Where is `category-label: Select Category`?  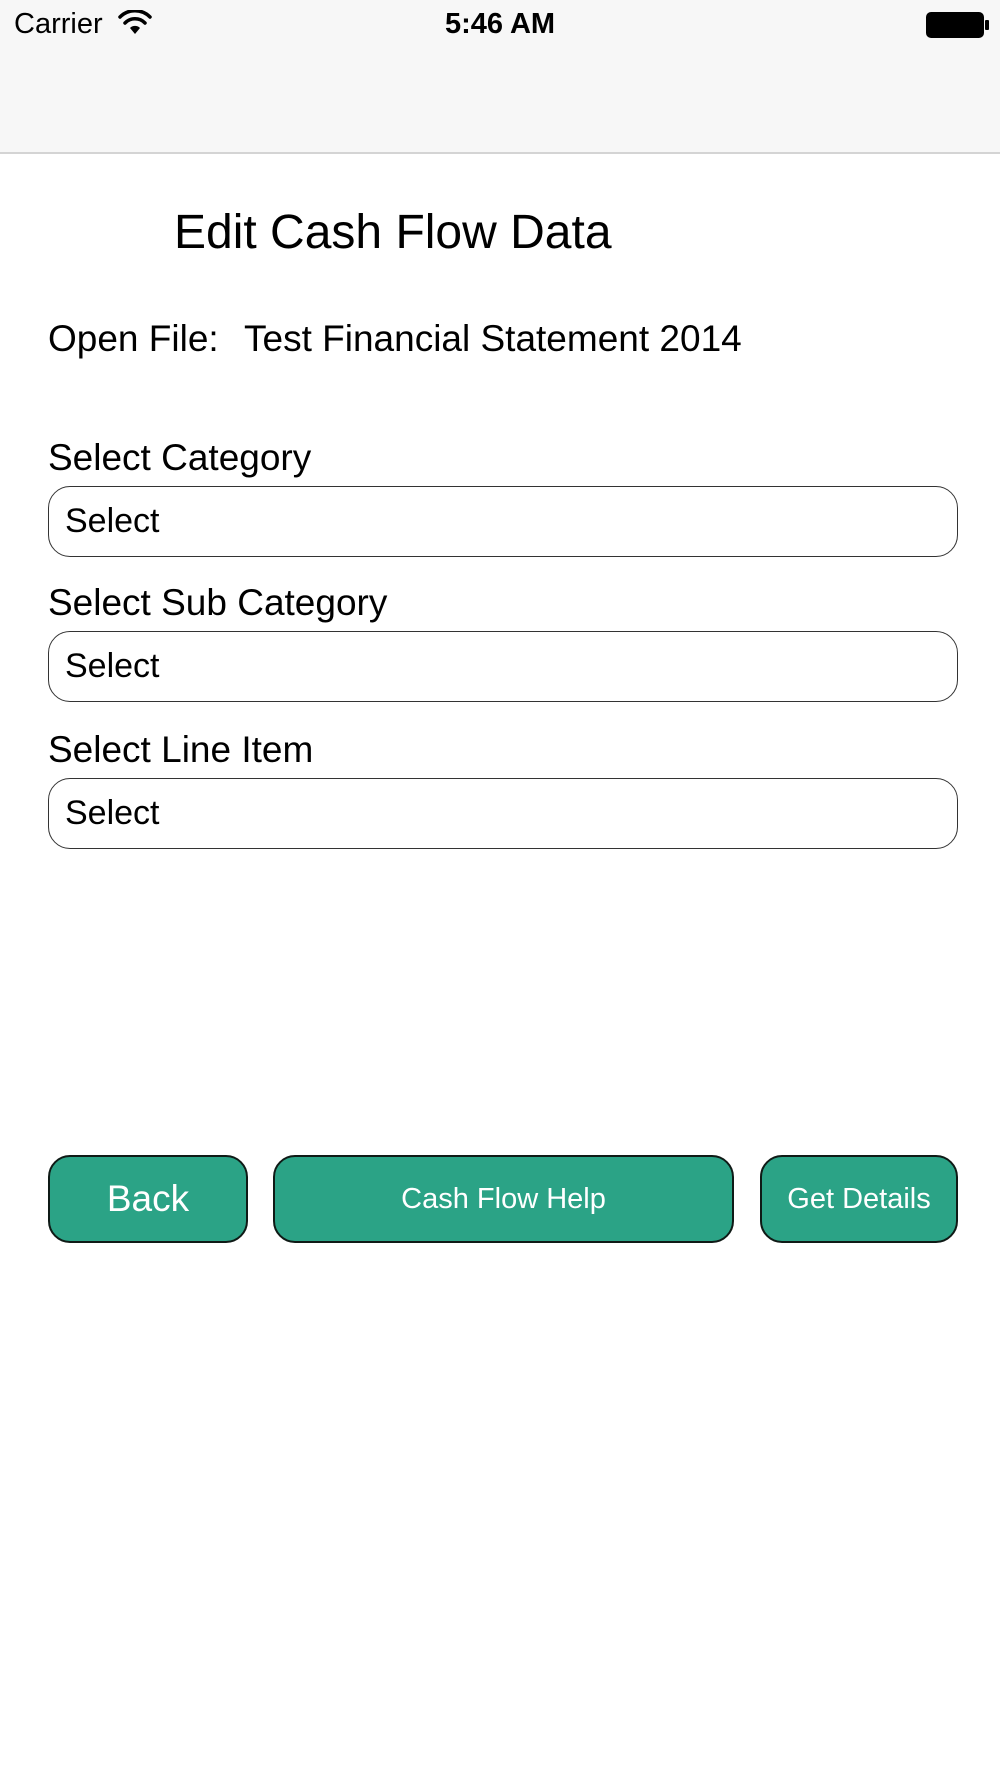
category-label: Select Category is located at coordinates (180, 457).